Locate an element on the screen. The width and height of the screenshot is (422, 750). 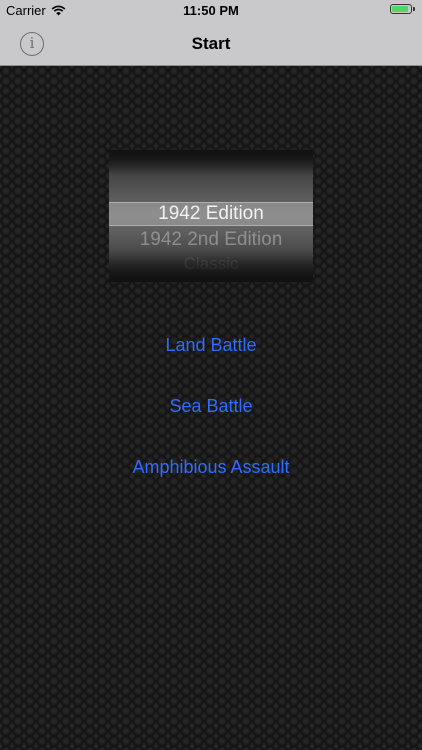
navigation-bar: i Start is located at coordinates (211, 44).